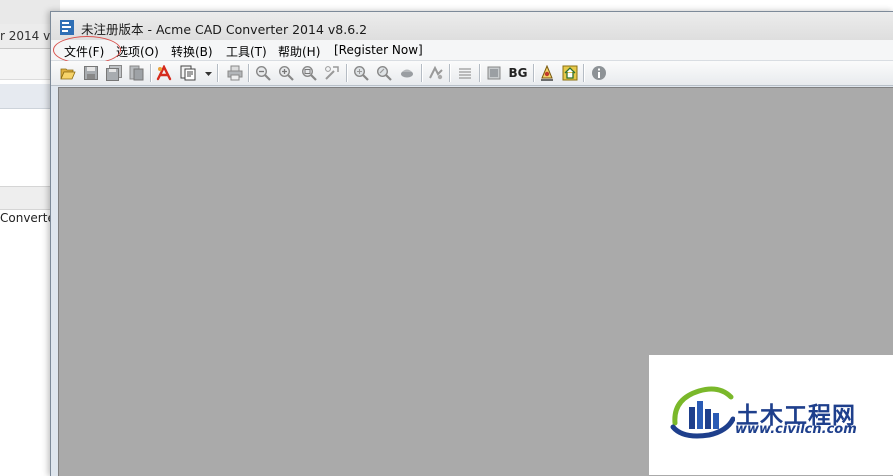 The width and height of the screenshot is (893, 476). I want to click on bg-color-icon, so click(494, 73).